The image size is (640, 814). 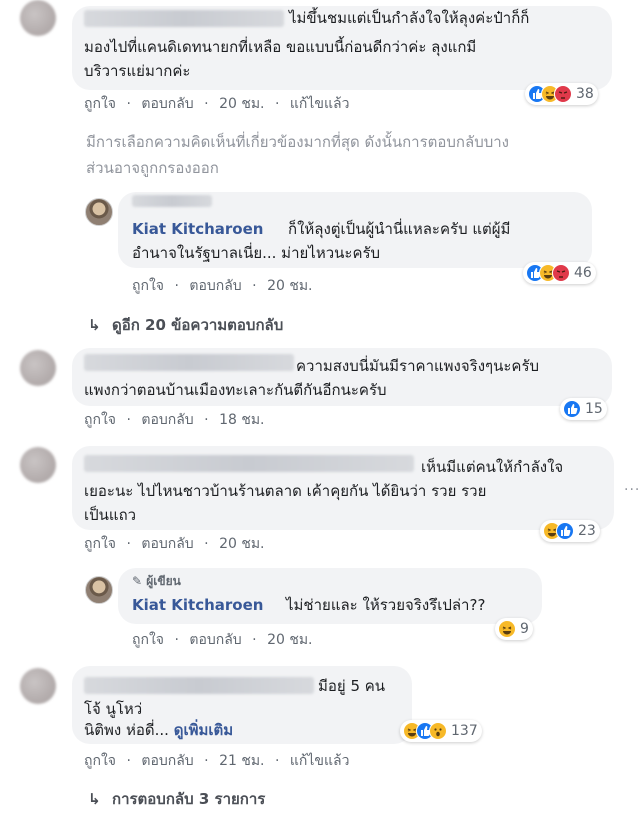 I want to click on view-replies-link: ↳ การตอบกลับ 3 รายการ, so click(x=176, y=799).